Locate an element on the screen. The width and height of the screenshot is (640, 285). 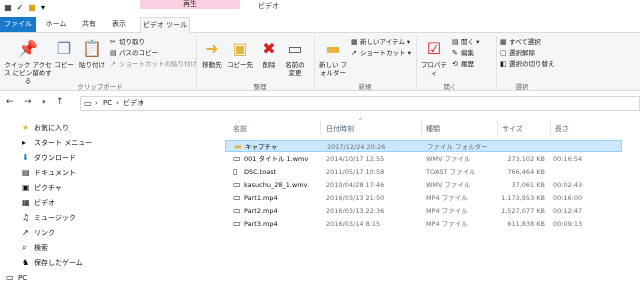
file-length: 00:16:54 is located at coordinates (568, 159).